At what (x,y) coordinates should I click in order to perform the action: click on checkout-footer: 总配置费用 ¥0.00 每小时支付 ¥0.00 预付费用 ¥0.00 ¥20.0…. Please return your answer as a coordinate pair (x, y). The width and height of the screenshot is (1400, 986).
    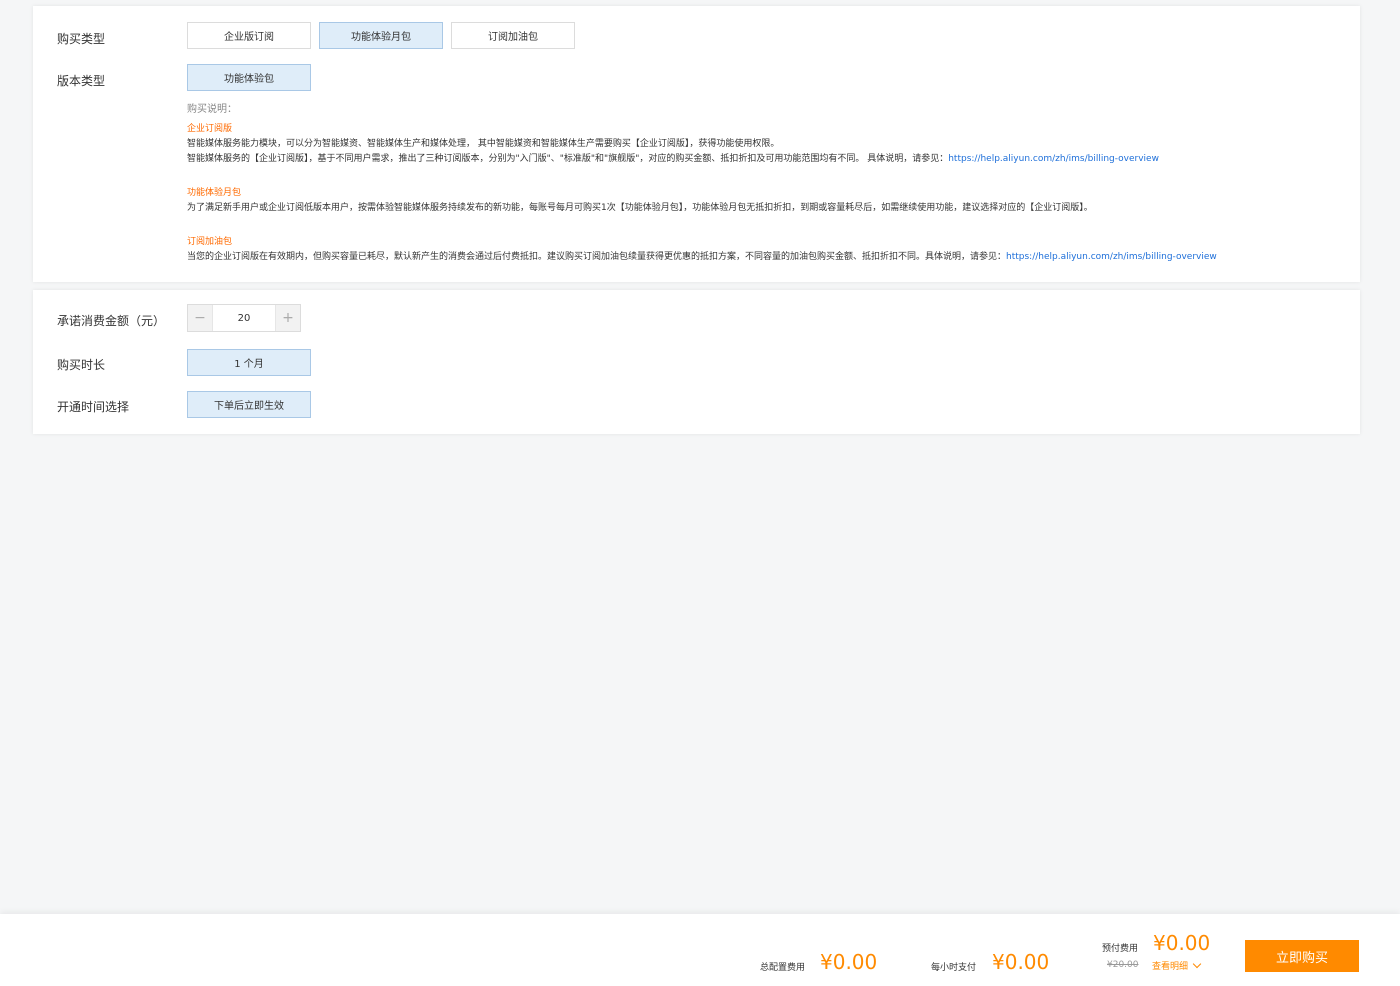
    Looking at the image, I should click on (700, 950).